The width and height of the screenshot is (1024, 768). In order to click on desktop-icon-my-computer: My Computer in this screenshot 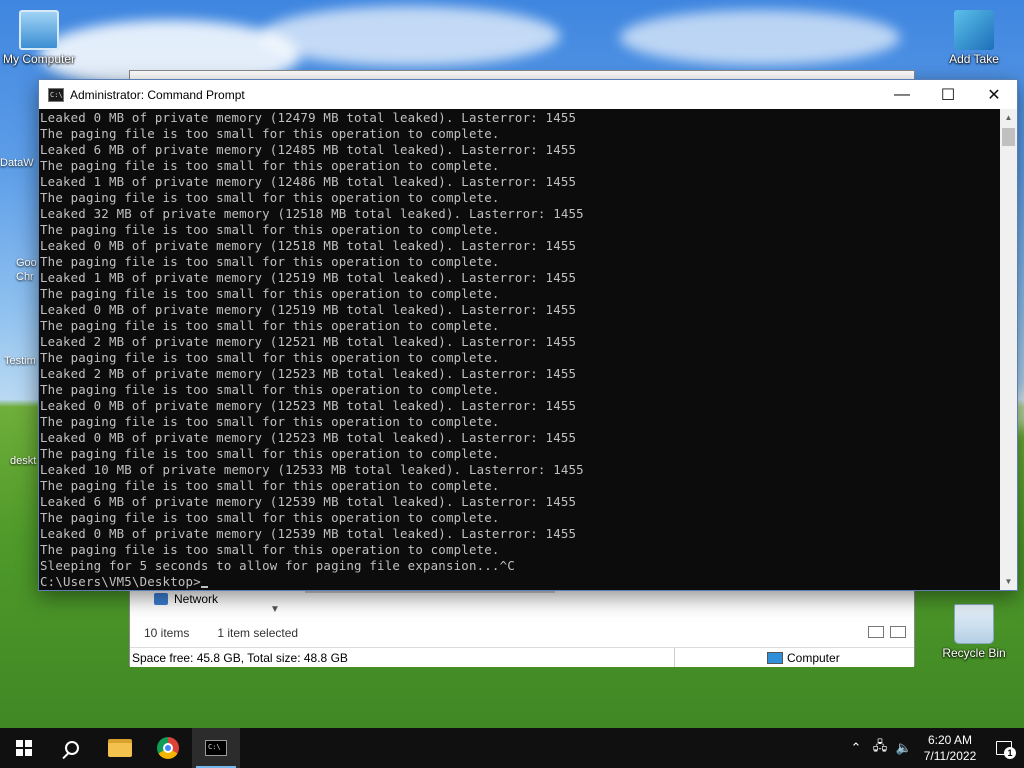, I will do `click(39, 38)`.